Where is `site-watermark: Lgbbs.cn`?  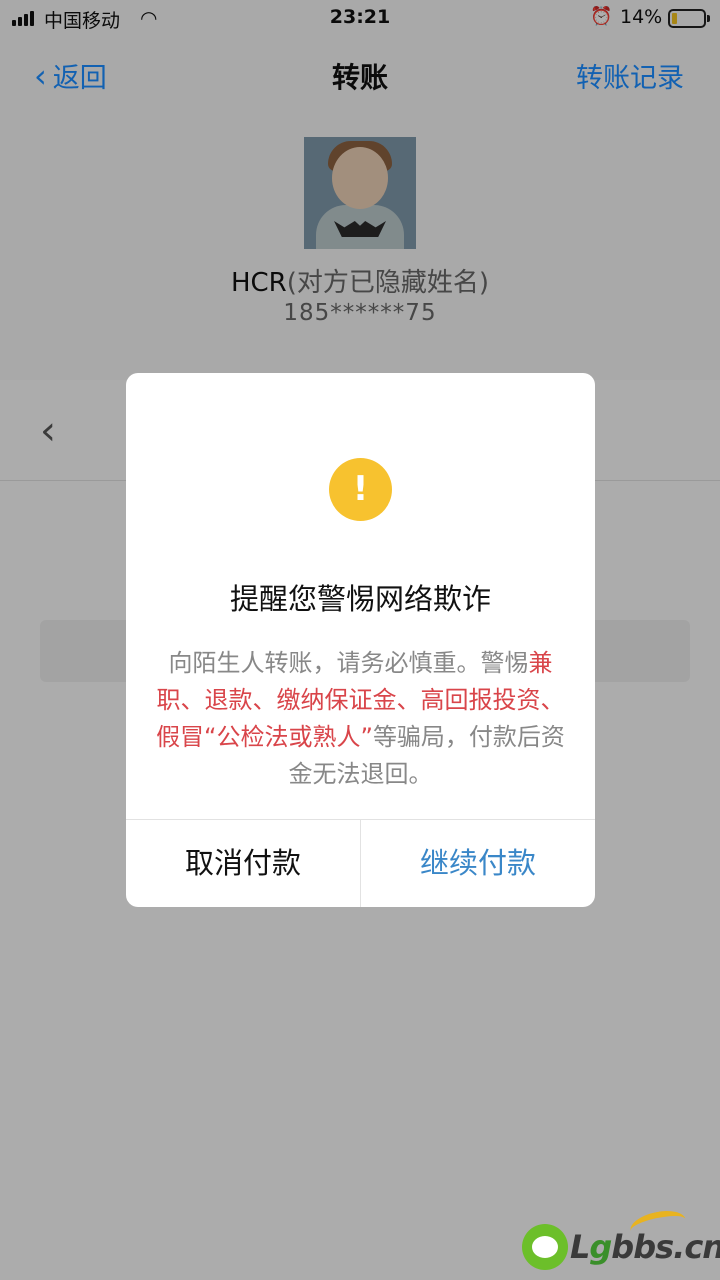 site-watermark: Lgbbs.cn is located at coordinates (620, 1239).